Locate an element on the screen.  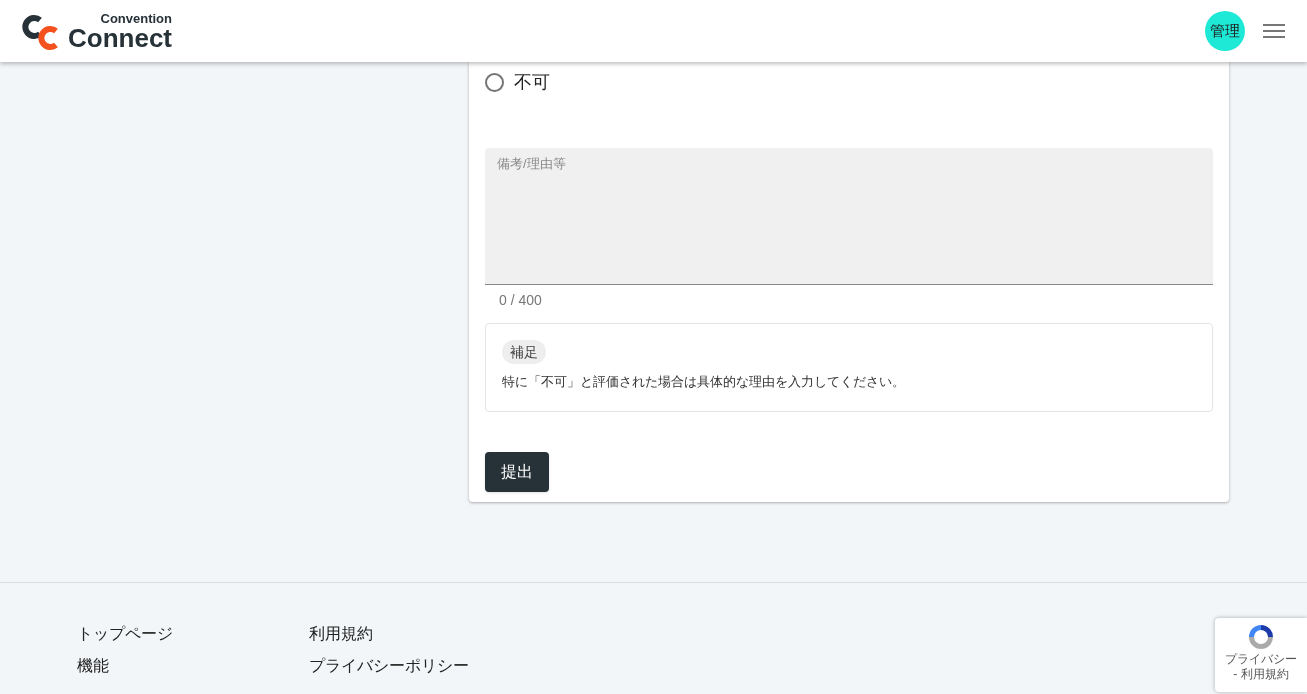
submit-button: 提出 is located at coordinates (517, 472).